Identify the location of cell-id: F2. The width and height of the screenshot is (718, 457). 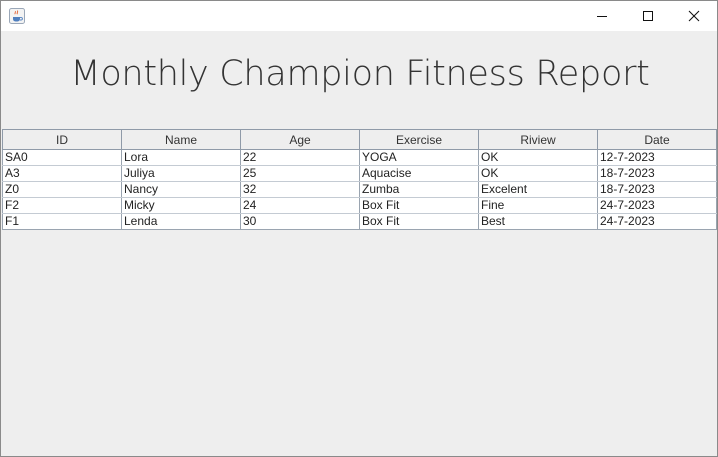
(62, 205).